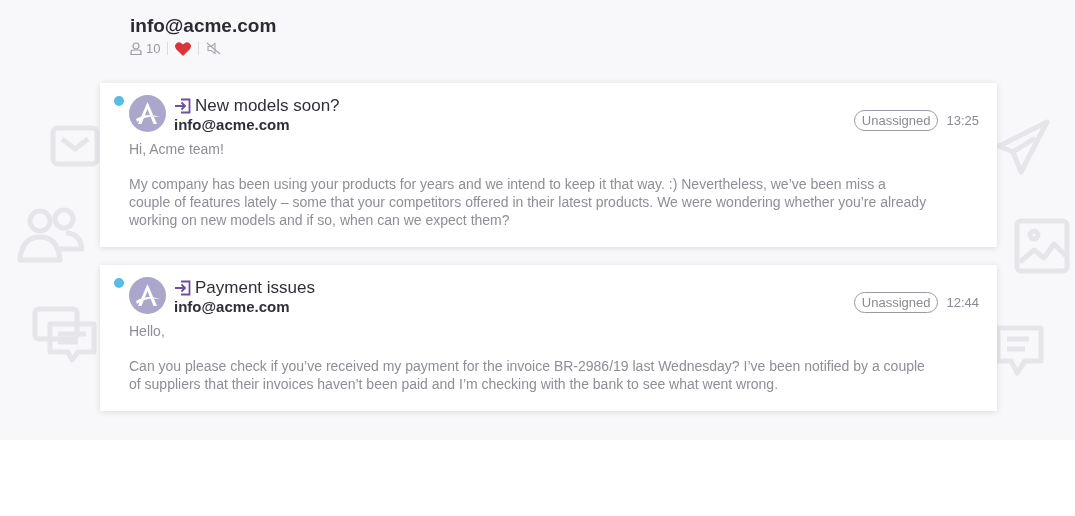 The width and height of the screenshot is (1075, 516). Describe the element at coordinates (267, 105) in the screenshot. I see `message-subject: New models soon?` at that location.